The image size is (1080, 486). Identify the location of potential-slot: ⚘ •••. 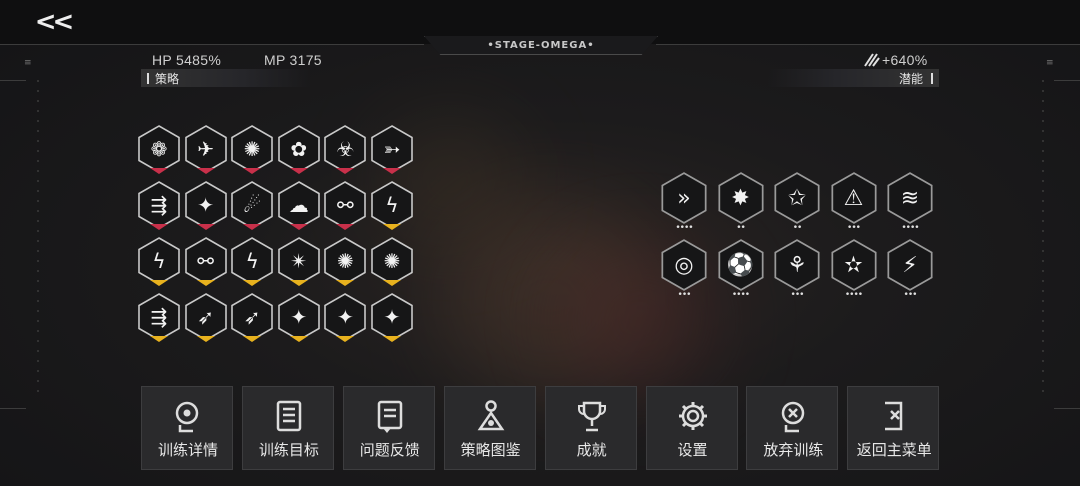
(797, 269).